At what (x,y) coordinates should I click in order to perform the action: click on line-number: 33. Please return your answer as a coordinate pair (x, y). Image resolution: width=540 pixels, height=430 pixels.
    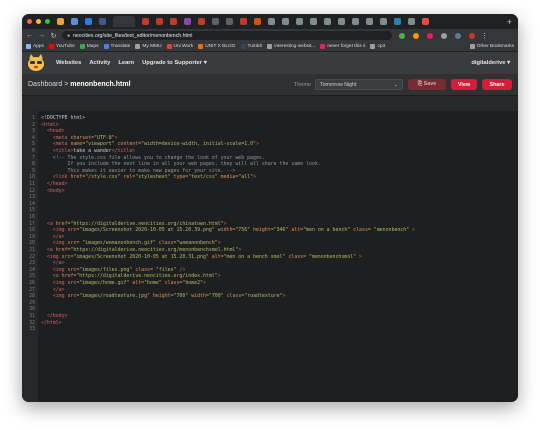
    Looking at the image, I should click on (32, 329).